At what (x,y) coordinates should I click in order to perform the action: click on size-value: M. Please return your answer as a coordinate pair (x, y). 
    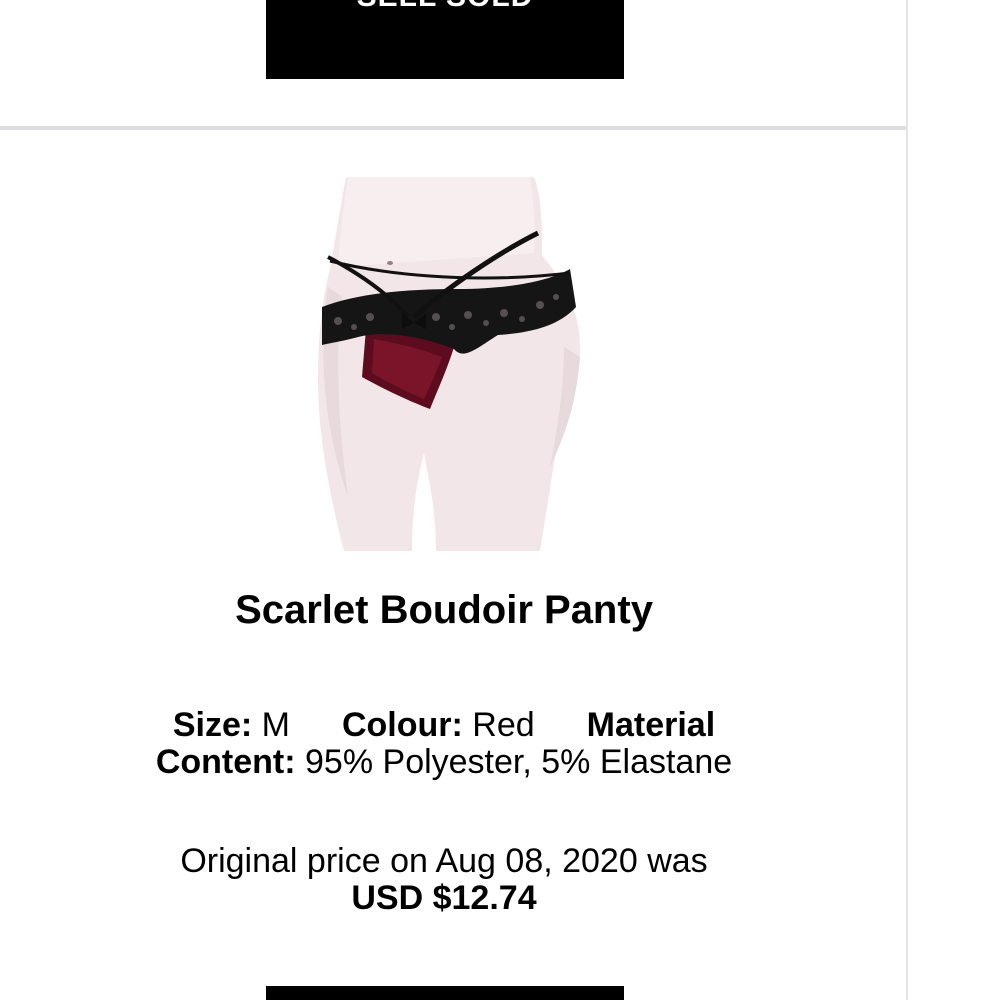
    Looking at the image, I should click on (275, 725).